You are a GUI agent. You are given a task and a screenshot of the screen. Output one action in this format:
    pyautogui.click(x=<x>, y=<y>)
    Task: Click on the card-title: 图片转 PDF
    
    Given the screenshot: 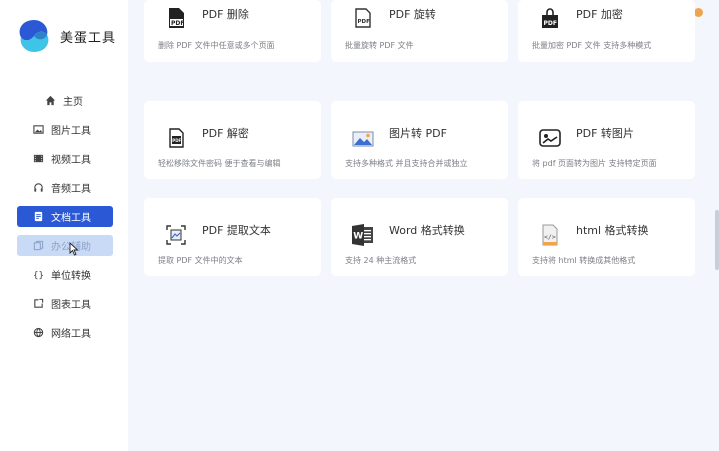 What is the action you would take?
    pyautogui.click(x=418, y=133)
    